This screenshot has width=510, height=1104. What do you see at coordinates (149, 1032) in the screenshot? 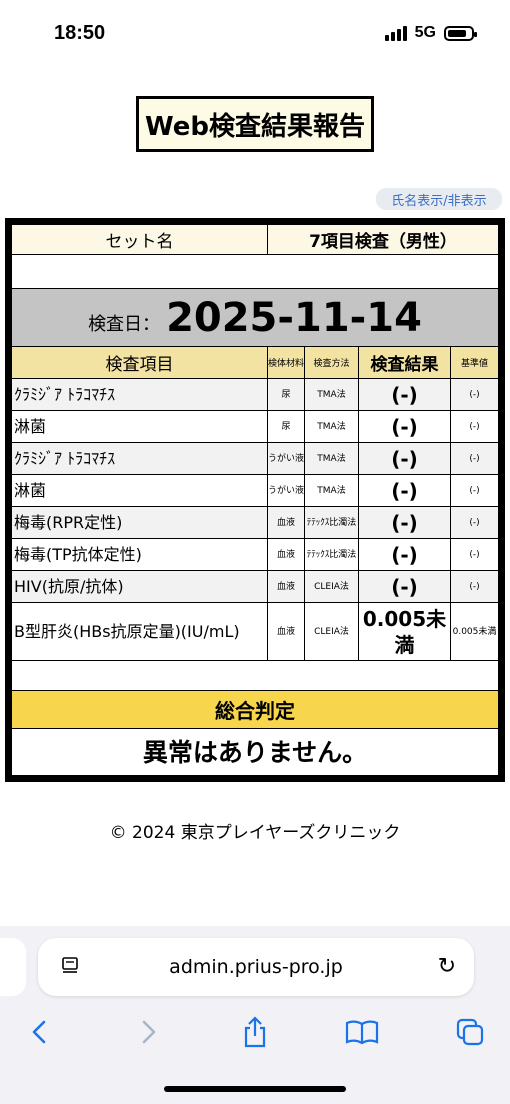
I see `forward-icon` at bounding box center [149, 1032].